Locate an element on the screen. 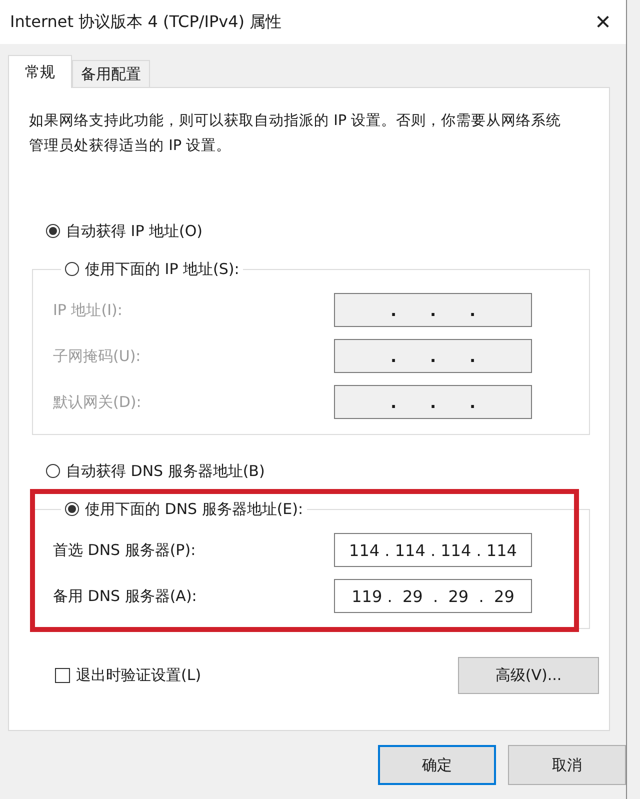 The width and height of the screenshot is (640, 799). radio-label: 使用下面的 DNS 服务器地址(E): is located at coordinates (194, 509).